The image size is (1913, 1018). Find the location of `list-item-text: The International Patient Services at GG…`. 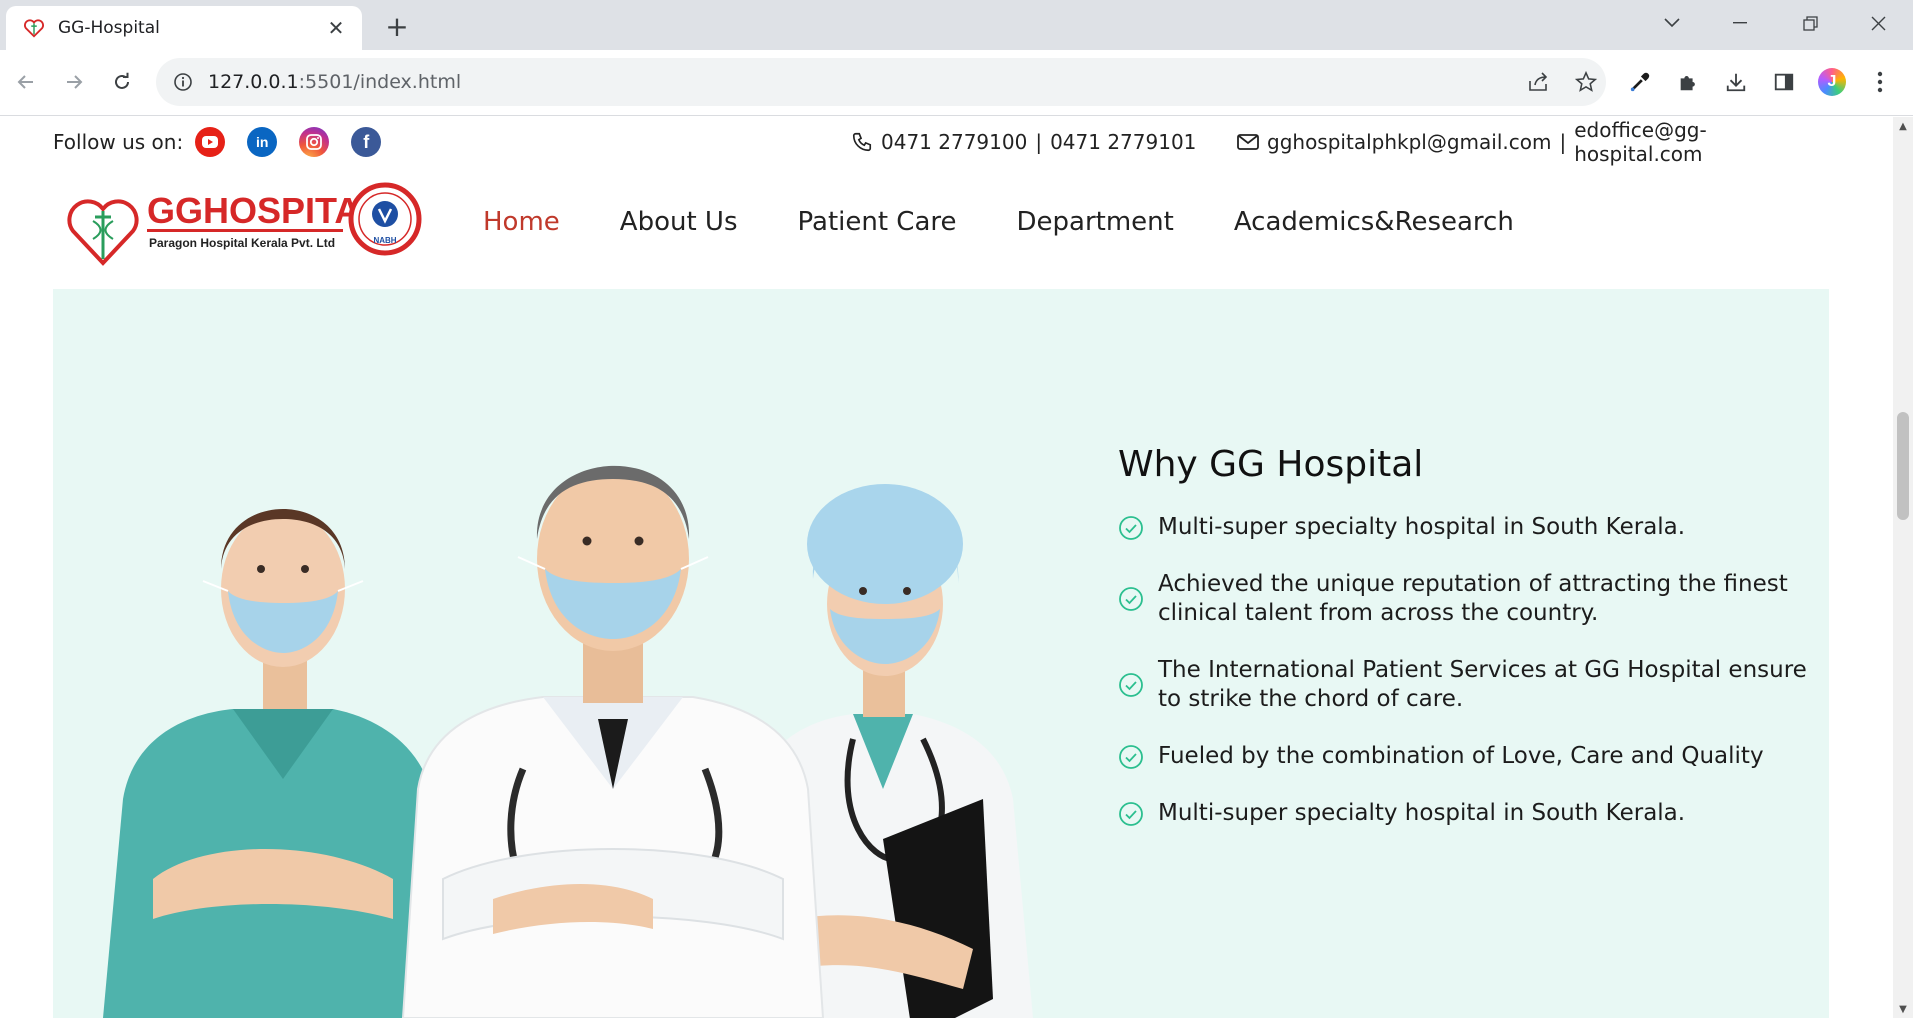

list-item-text: The International Patient Services at GG… is located at coordinates (1482, 684).